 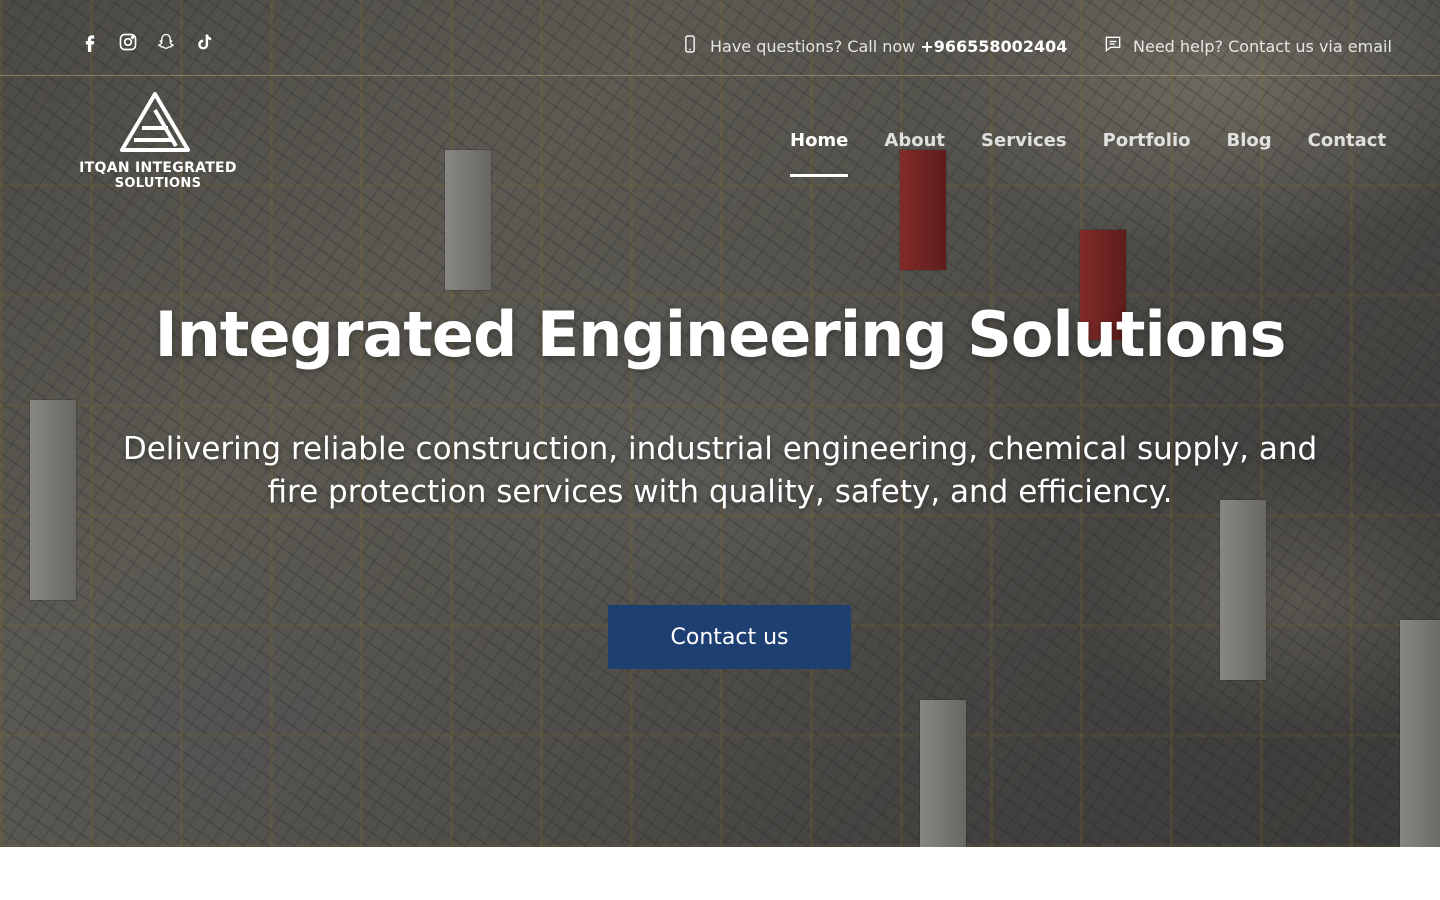 I want to click on phone-contact: Have questions? Call now +966558002404, so click(x=873, y=46).